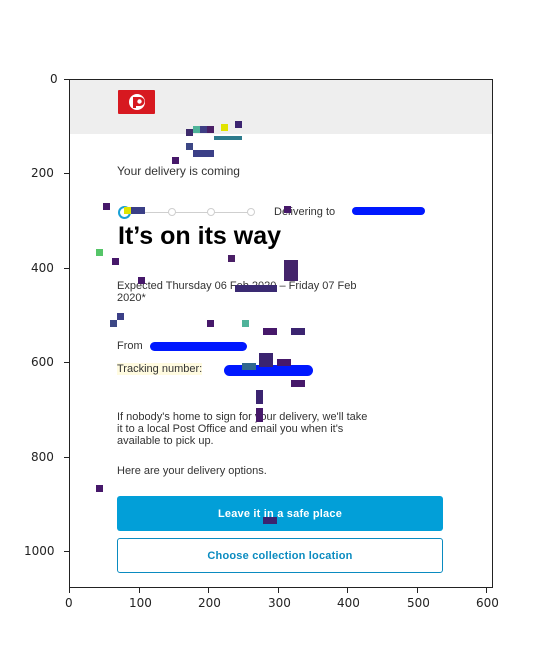  Describe the element at coordinates (418, 603) in the screenshot. I see `x-tick-label: 500` at that location.